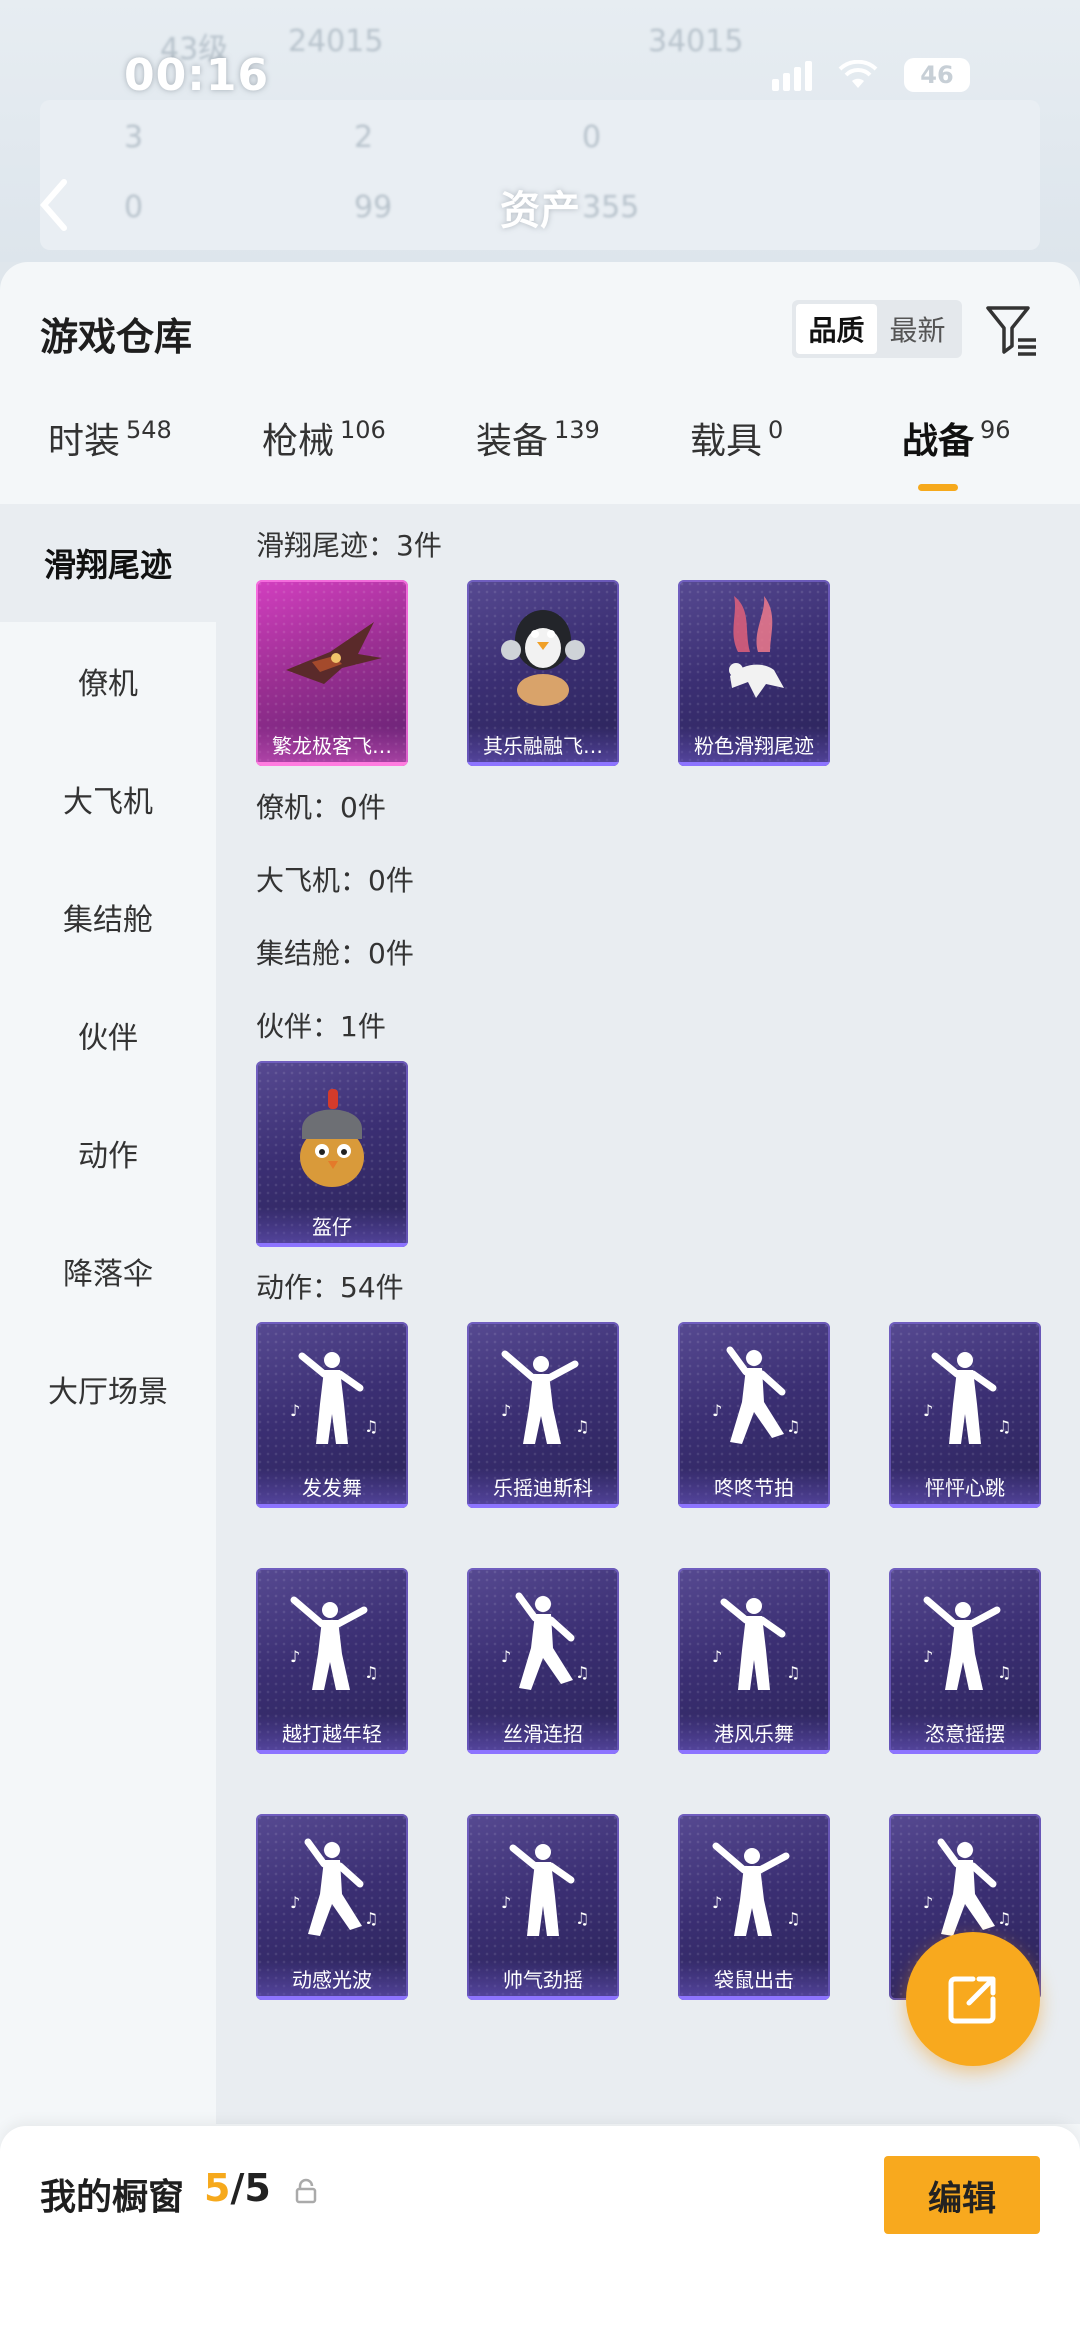  Describe the element at coordinates (116, 337) in the screenshot. I see `sheet-title: 游戏仓库` at that location.